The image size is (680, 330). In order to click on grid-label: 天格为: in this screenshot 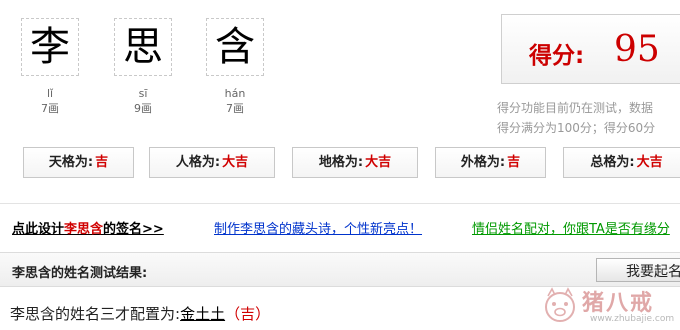, I will do `click(71, 162)`.